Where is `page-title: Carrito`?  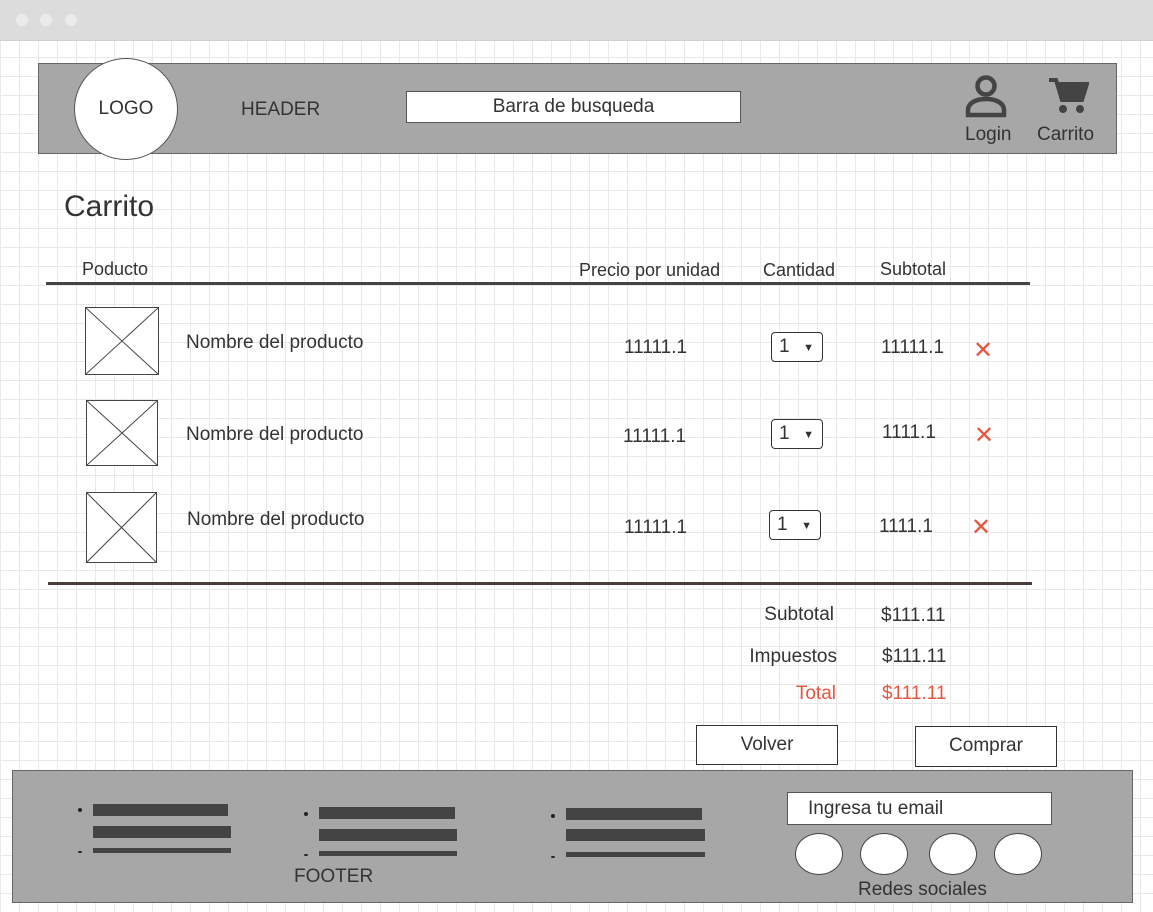 page-title: Carrito is located at coordinates (109, 206).